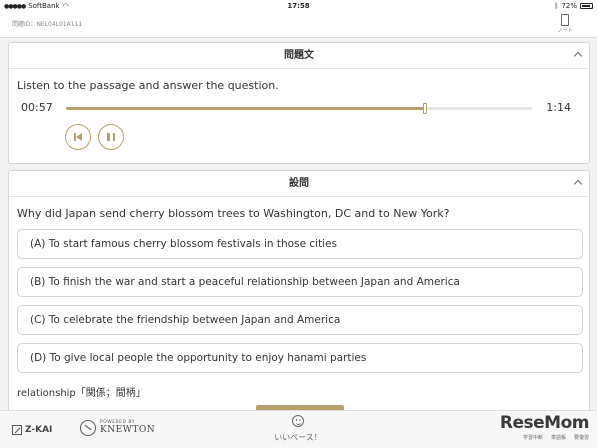 The image size is (597, 448). I want to click on audio-scrubber-handle, so click(424, 108).